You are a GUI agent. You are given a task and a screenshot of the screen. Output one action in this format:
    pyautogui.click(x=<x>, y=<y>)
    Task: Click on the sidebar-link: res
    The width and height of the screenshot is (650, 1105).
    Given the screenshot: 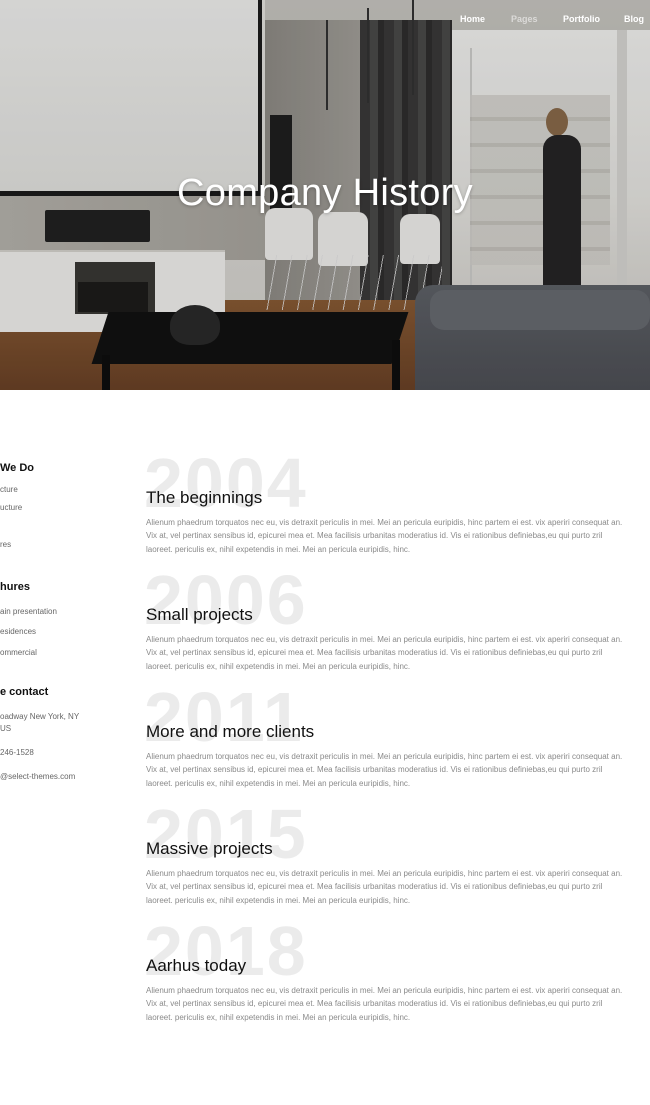 What is the action you would take?
    pyautogui.click(x=5, y=544)
    